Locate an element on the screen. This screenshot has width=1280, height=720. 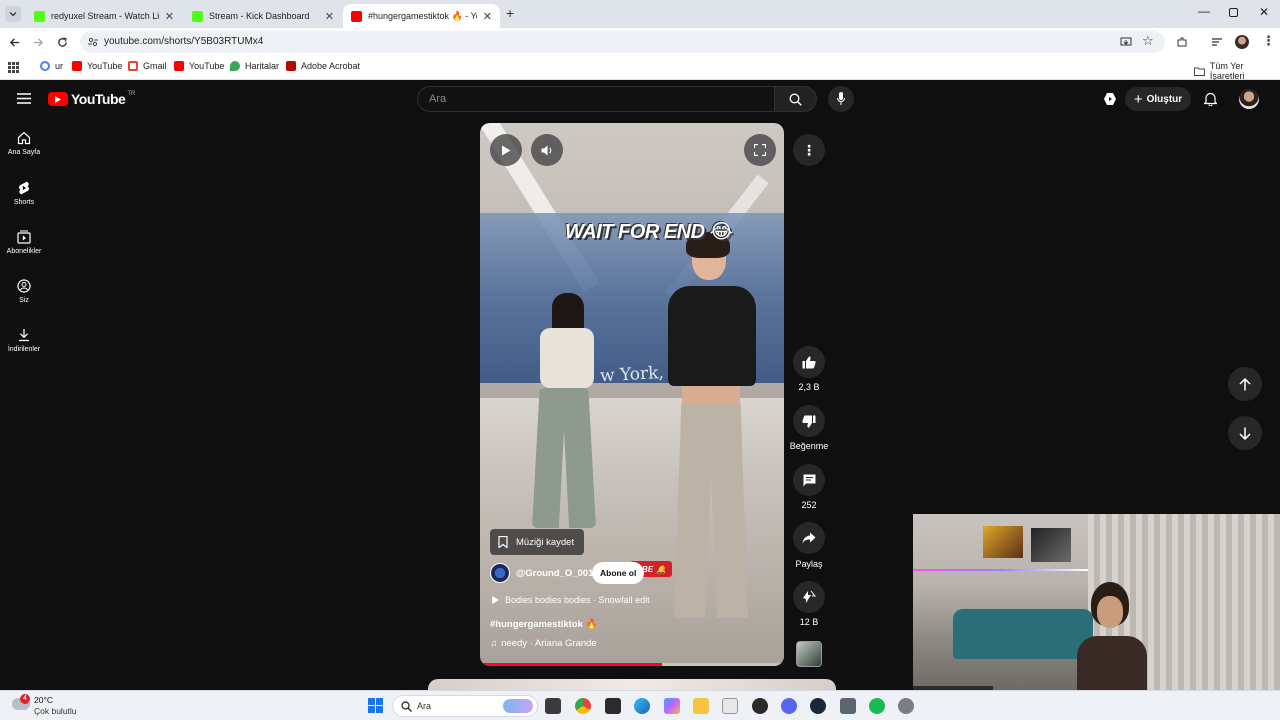
profile-avatar is located at coordinates (1242, 42).